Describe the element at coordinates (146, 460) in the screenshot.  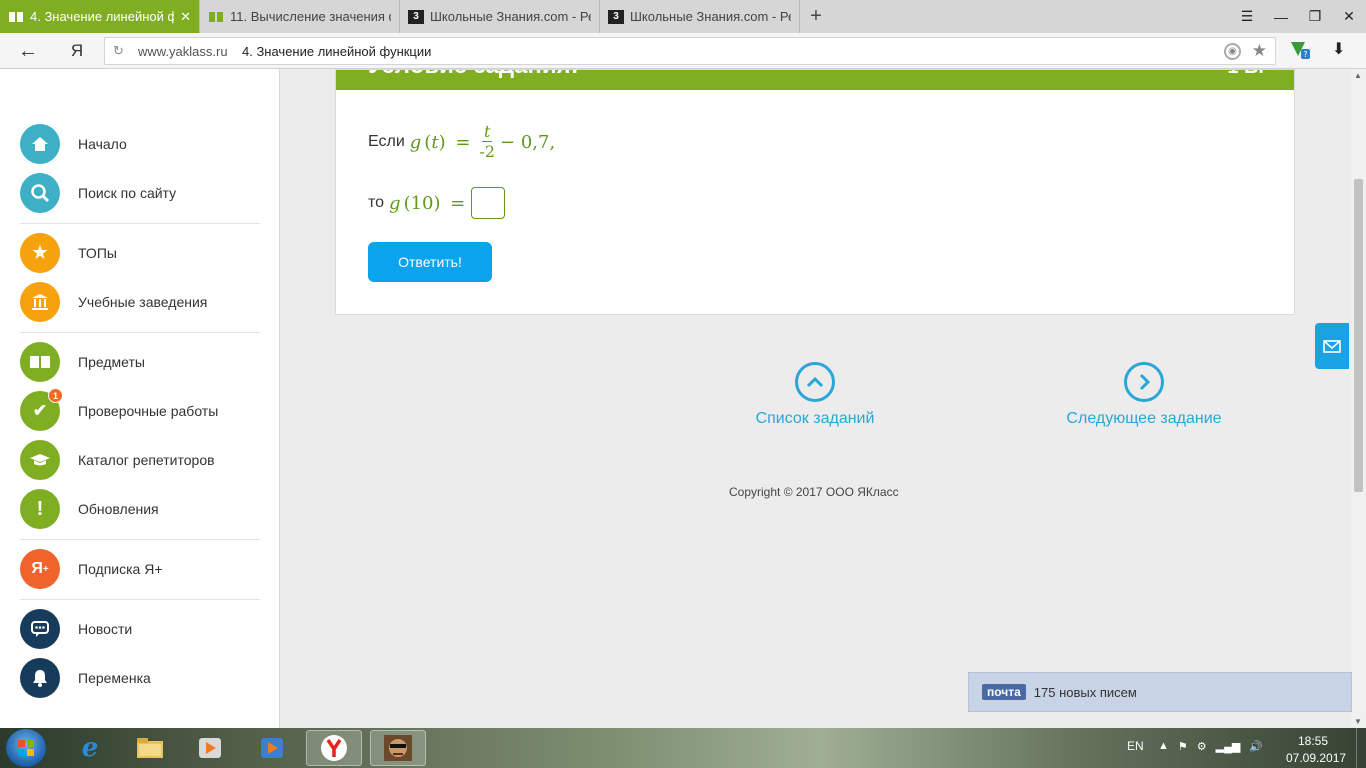
I see `sidebar-item-label: Каталог репетиторов` at that location.